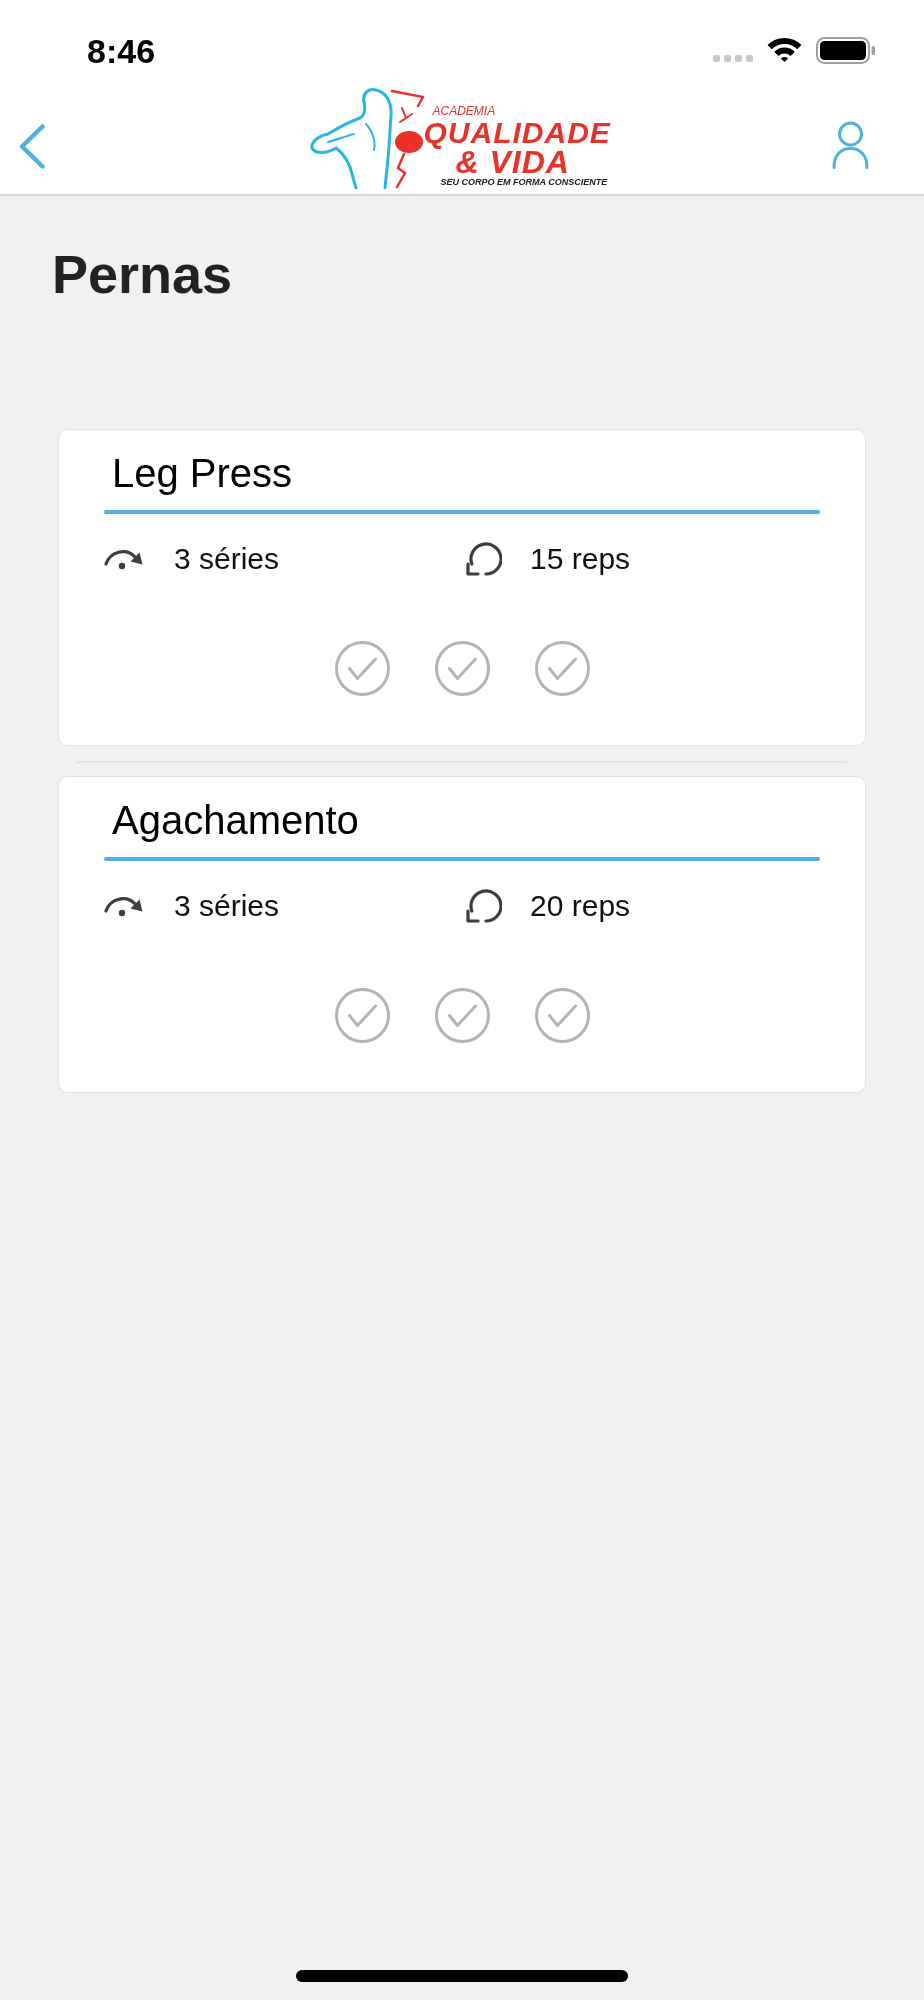  I want to click on battery-icon, so click(846, 50).